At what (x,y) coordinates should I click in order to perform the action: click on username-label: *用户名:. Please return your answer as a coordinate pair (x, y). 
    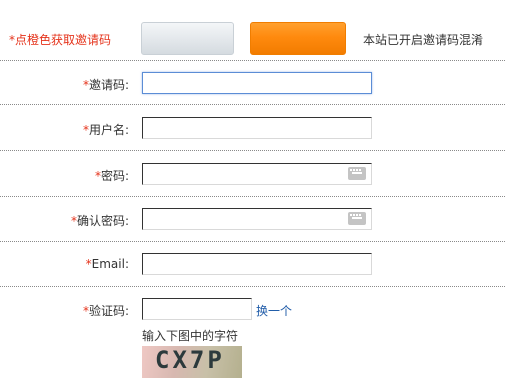
    Looking at the image, I should click on (105, 130).